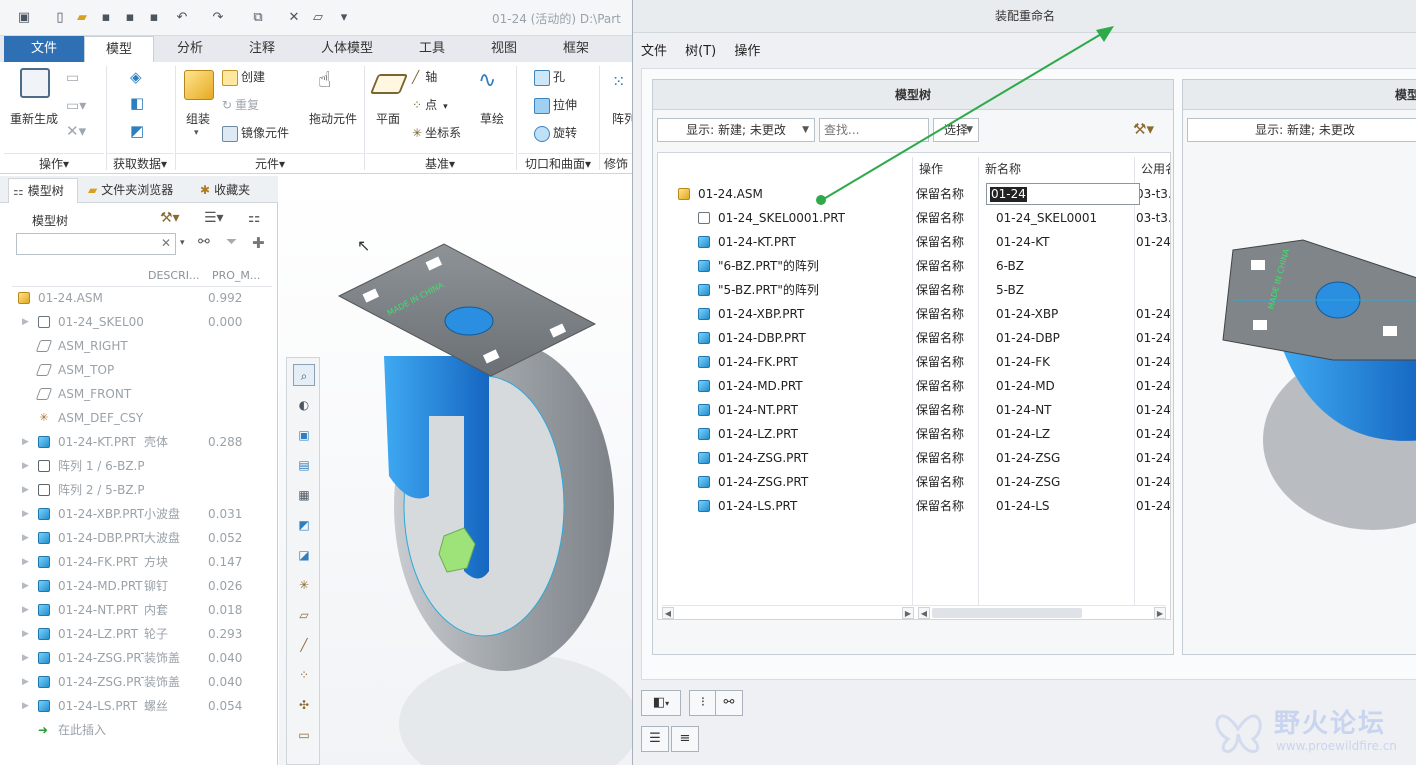 The height and width of the screenshot is (765, 1416). I want to click on menu-operations: 操作, so click(747, 51).